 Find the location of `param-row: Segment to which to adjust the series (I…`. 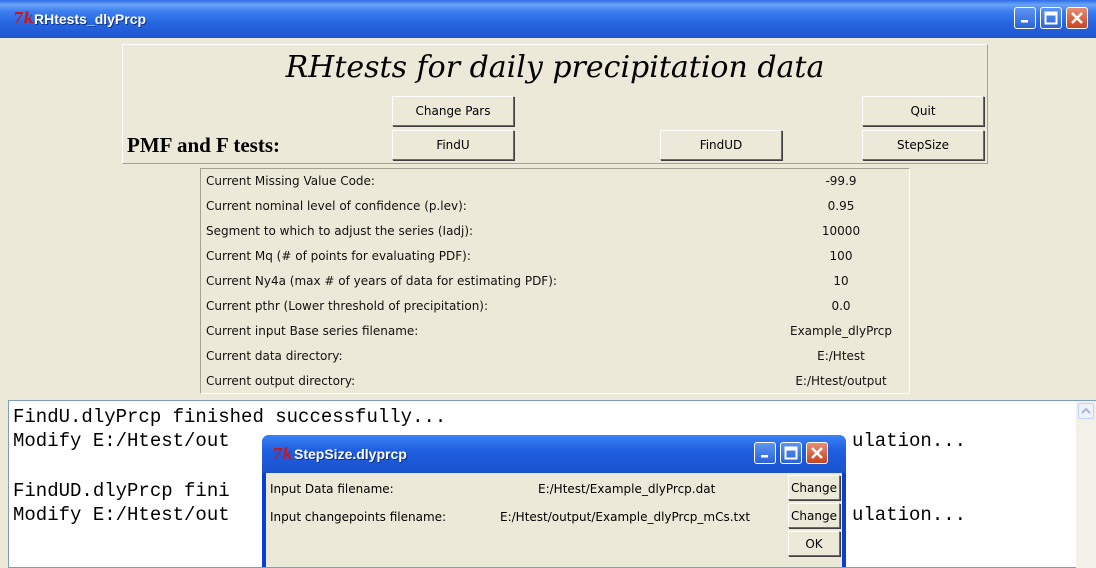

param-row: Segment to which to adjust the series (I… is located at coordinates (555, 231).